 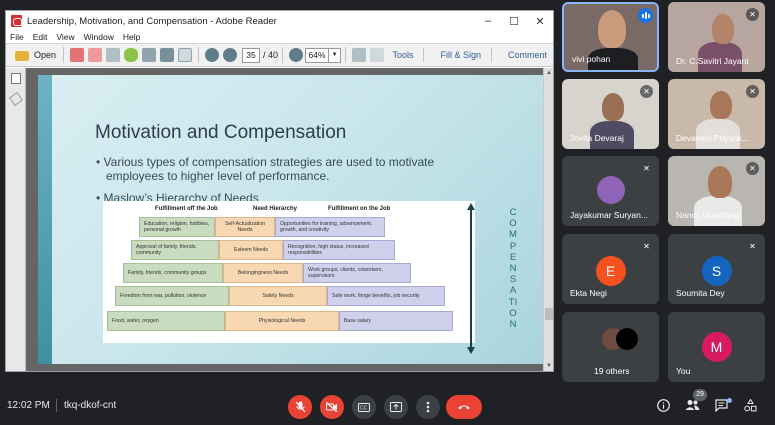 What do you see at coordinates (230, 55) in the screenshot?
I see `page-down-icon` at bounding box center [230, 55].